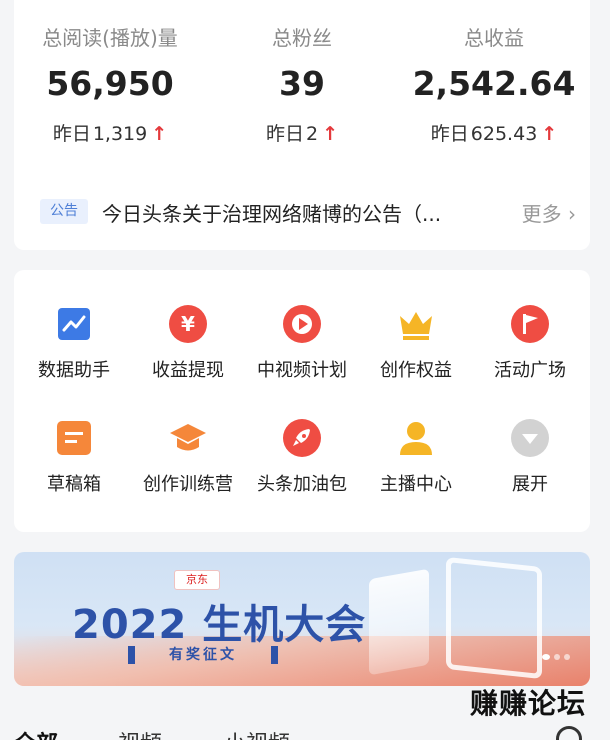 Image resolution: width=610 pixels, height=740 pixels. Describe the element at coordinates (110, 83) in the screenshot. I see `stat-value: 56,950` at that location.